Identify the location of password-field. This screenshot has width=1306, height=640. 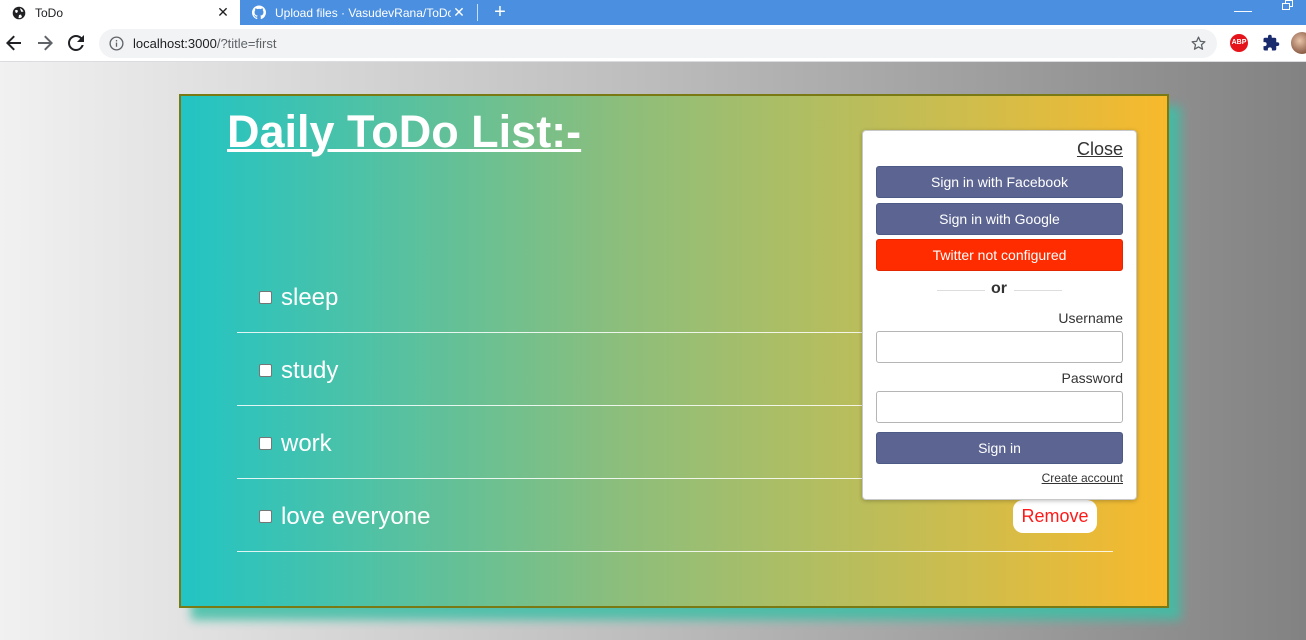
(999, 407).